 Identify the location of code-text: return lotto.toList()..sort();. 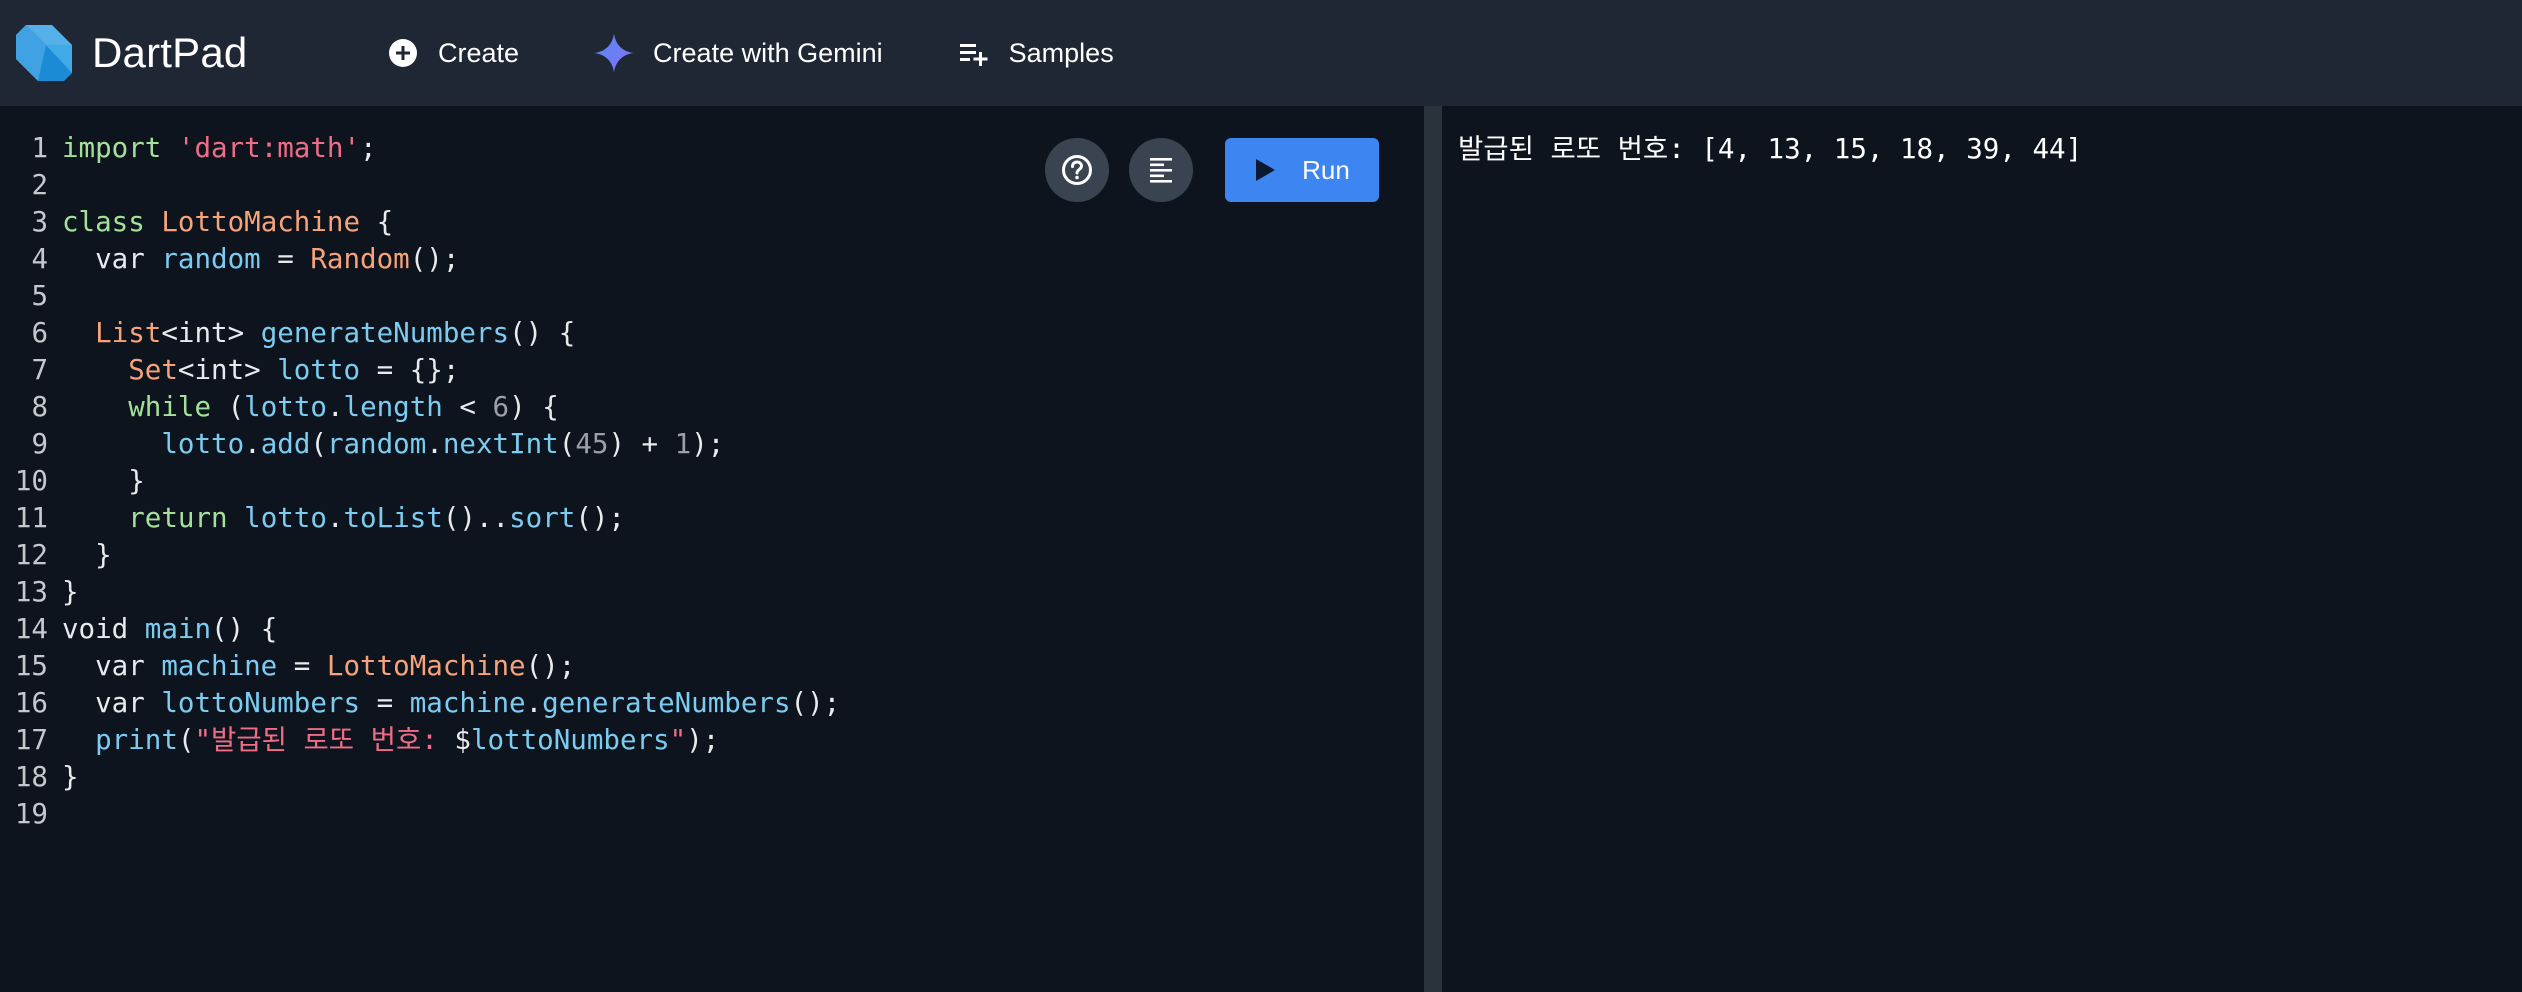
(336, 518).